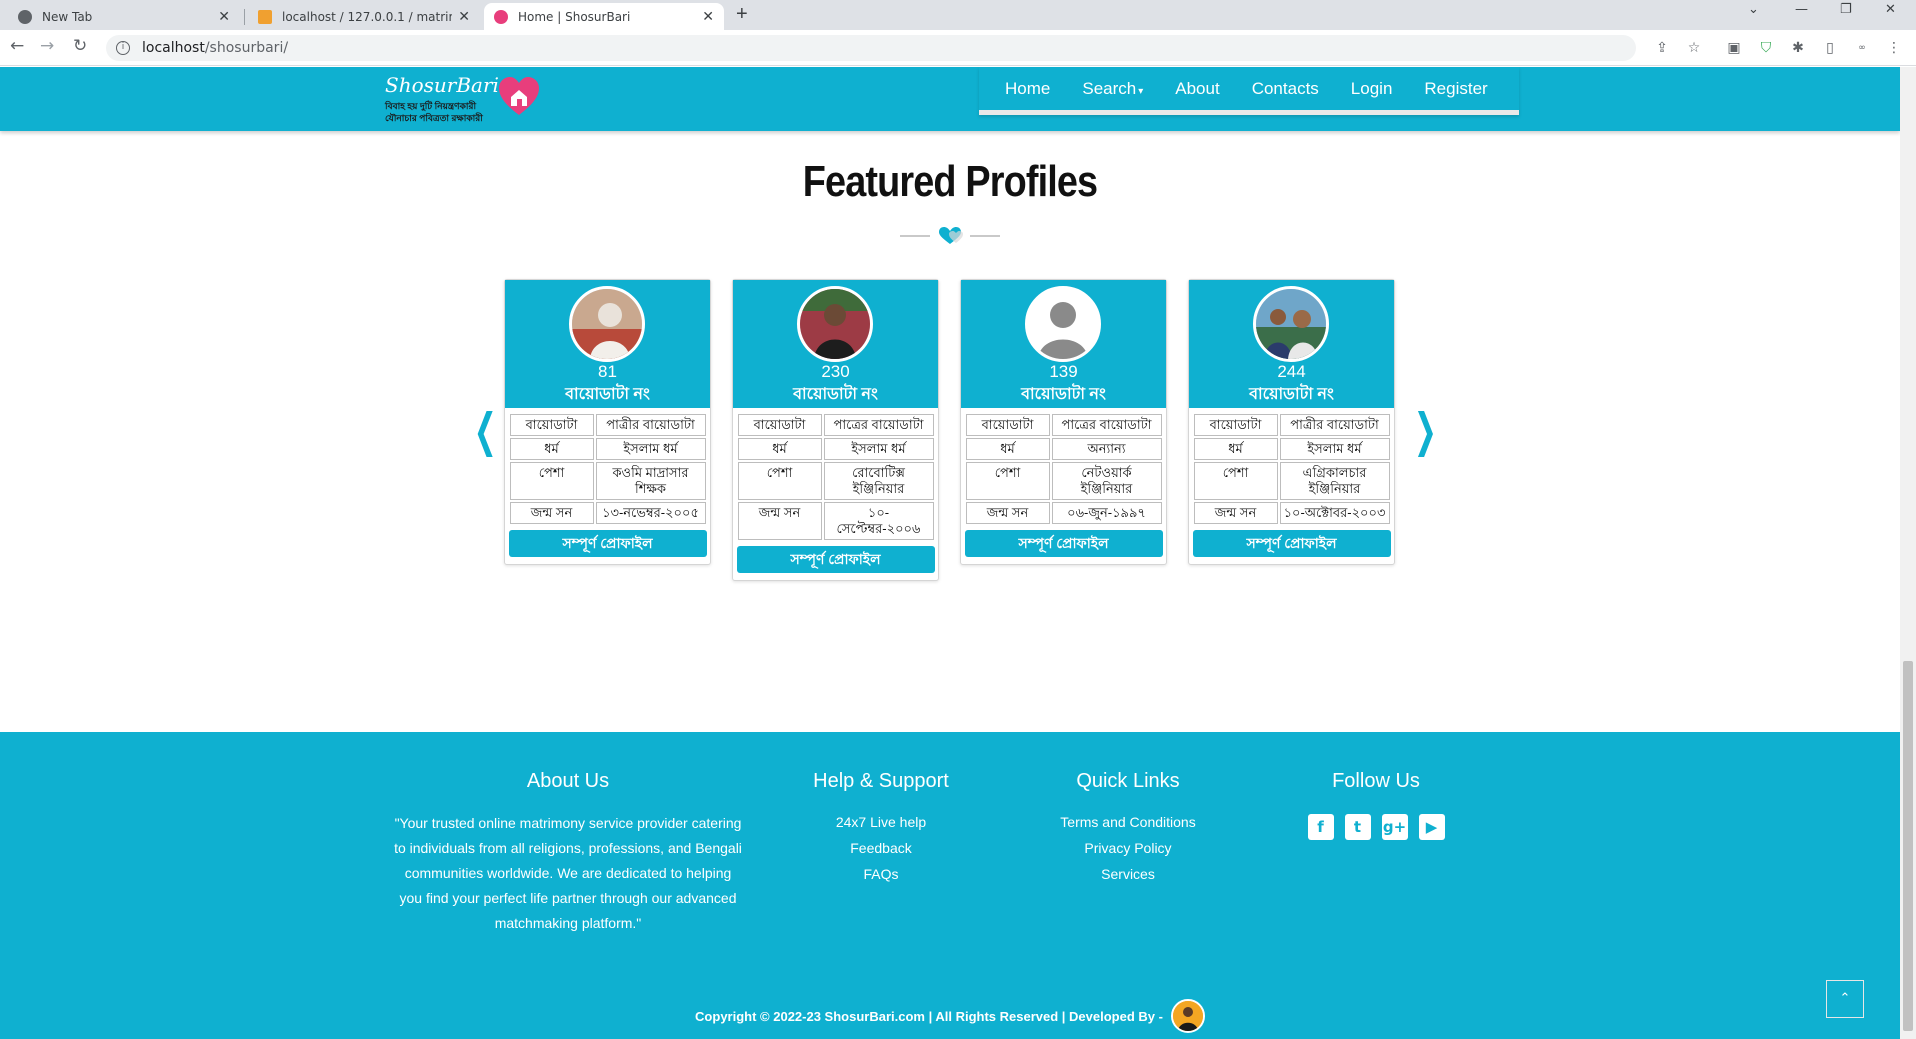 The height and width of the screenshot is (1039, 1916). Describe the element at coordinates (1197, 89) in the screenshot. I see `nav-about: About` at that location.